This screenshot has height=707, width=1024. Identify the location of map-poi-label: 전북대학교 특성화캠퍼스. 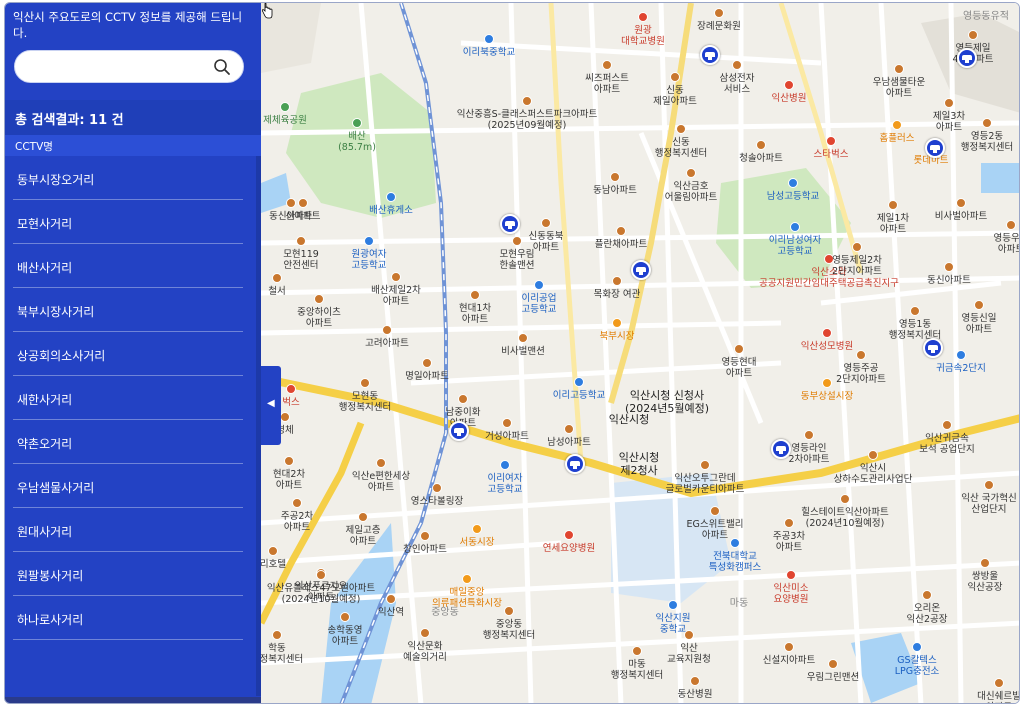
(735, 562).